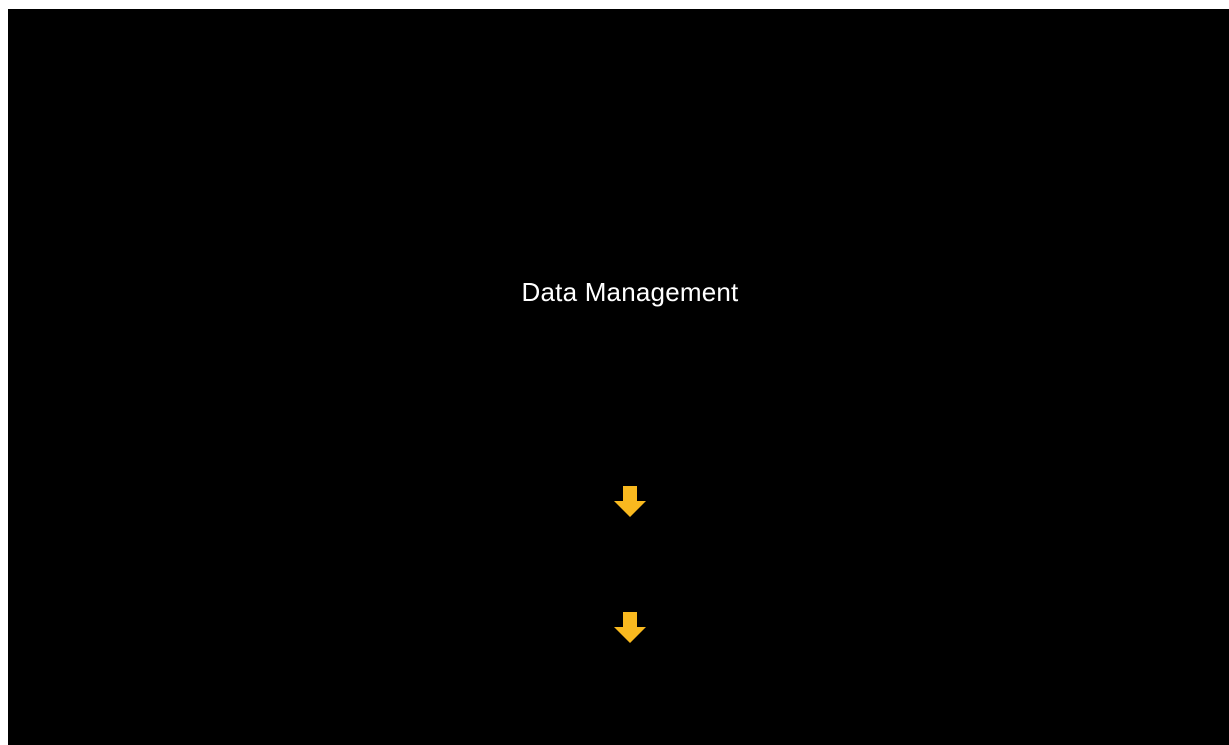 This screenshot has width=1229, height=745. What do you see at coordinates (630, 292) in the screenshot?
I see `slide-title: Data Management` at bounding box center [630, 292].